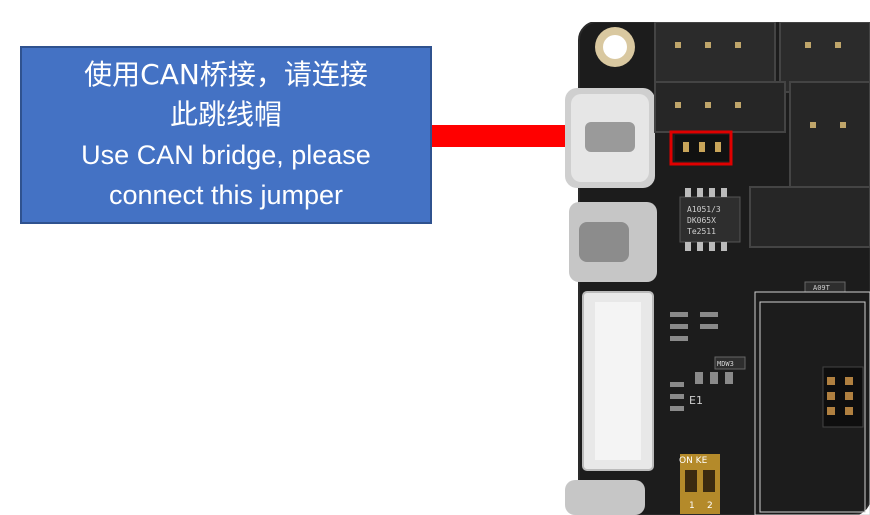 This screenshot has height=515, width=870. What do you see at coordinates (710, 506) in the screenshot?
I see `svg-text: 2` at bounding box center [710, 506].